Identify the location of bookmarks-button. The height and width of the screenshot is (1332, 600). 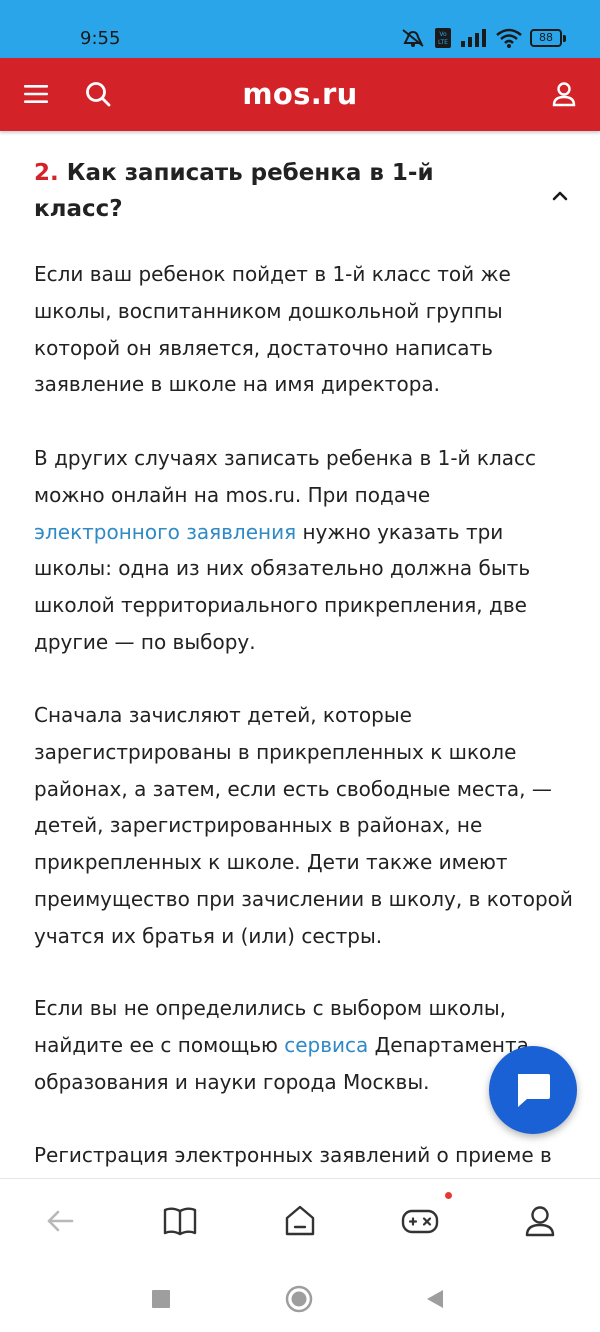
(180, 1221).